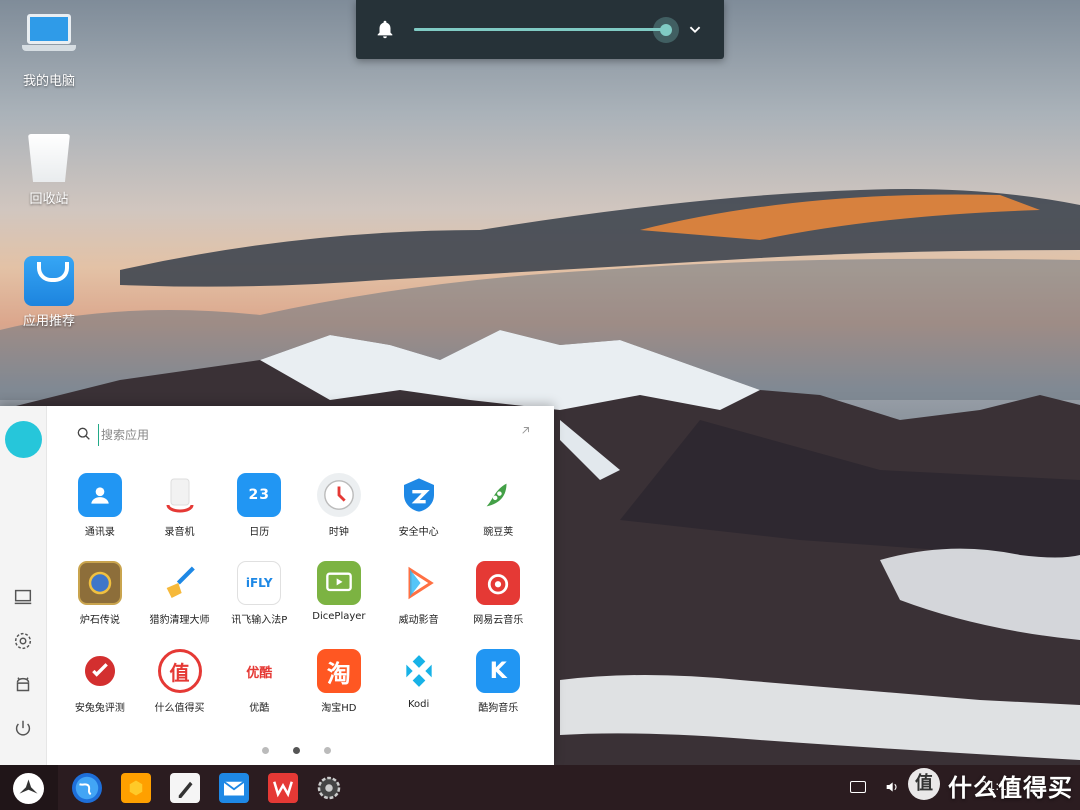  What do you see at coordinates (924, 784) in the screenshot?
I see `watermark-badge: 值` at bounding box center [924, 784].